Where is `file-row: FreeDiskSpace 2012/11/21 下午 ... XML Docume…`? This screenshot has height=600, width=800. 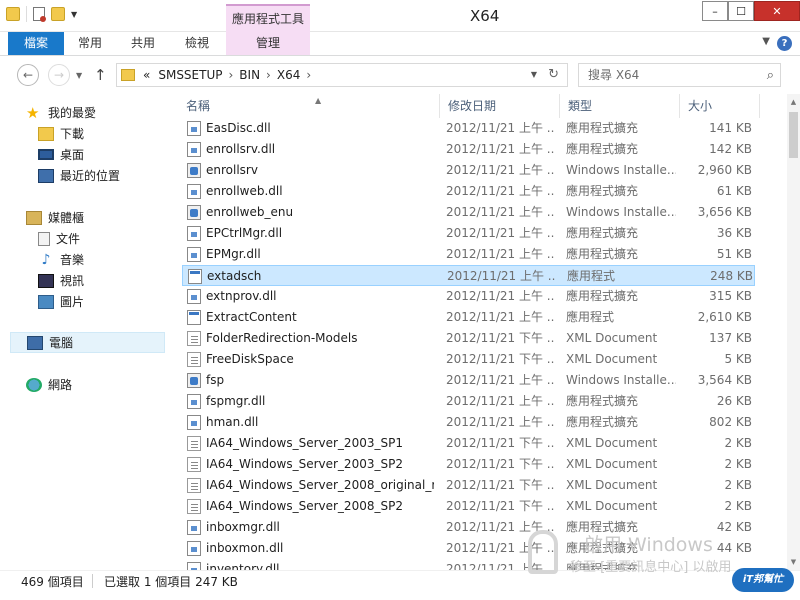
file-row: FreeDiskSpace 2012/11/21 下午 ... XML Docume… is located at coordinates (468, 359).